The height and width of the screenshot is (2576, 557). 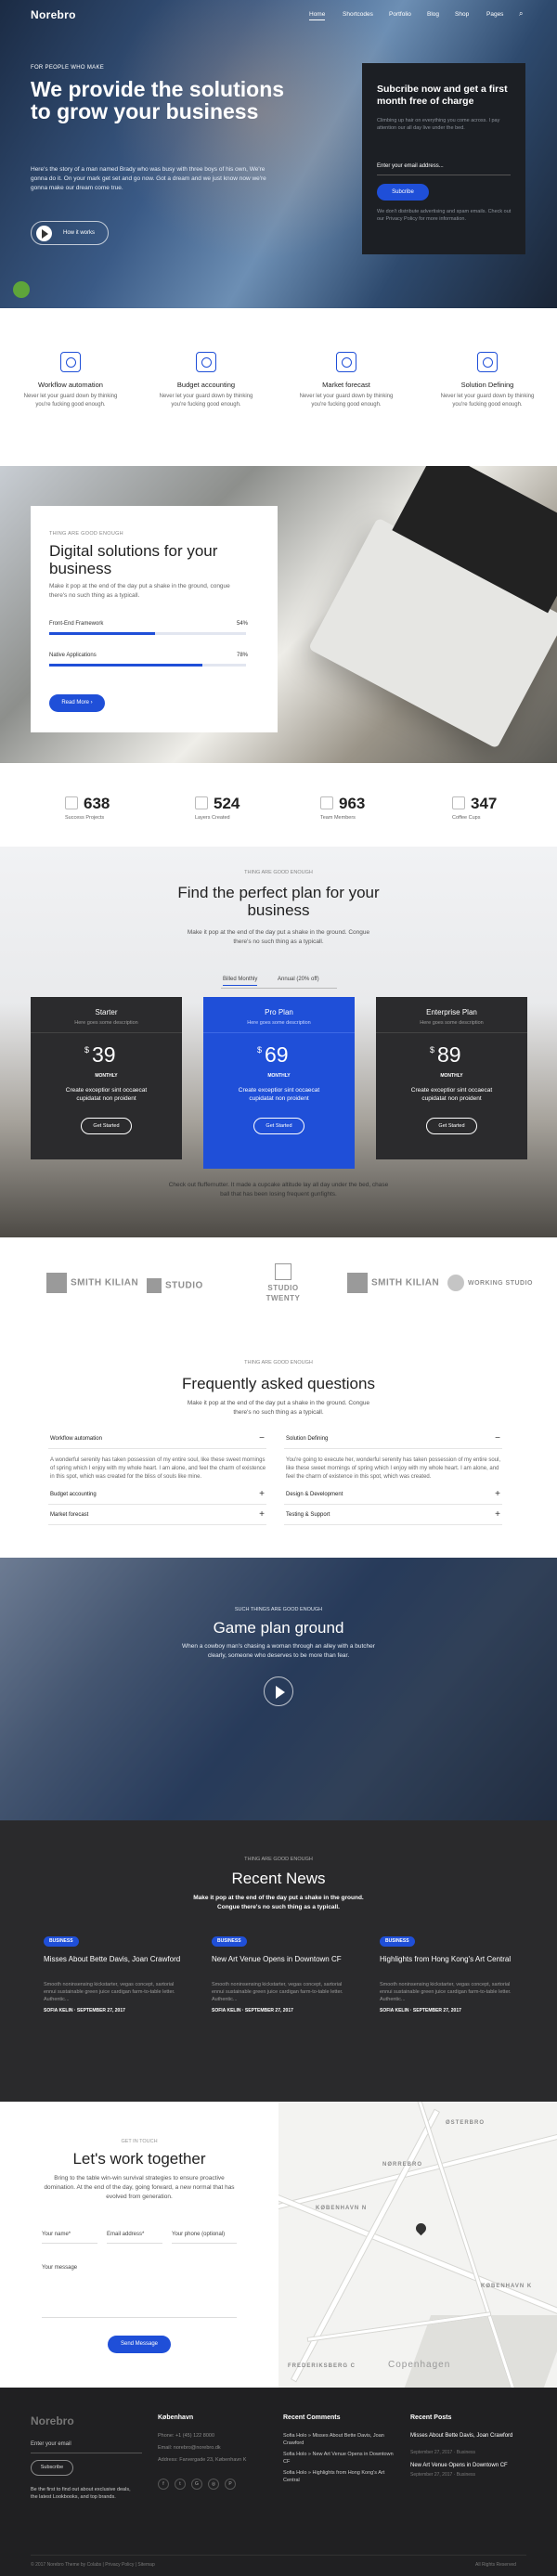 I want to click on faq-question: Design & Development, so click(x=314, y=1494).